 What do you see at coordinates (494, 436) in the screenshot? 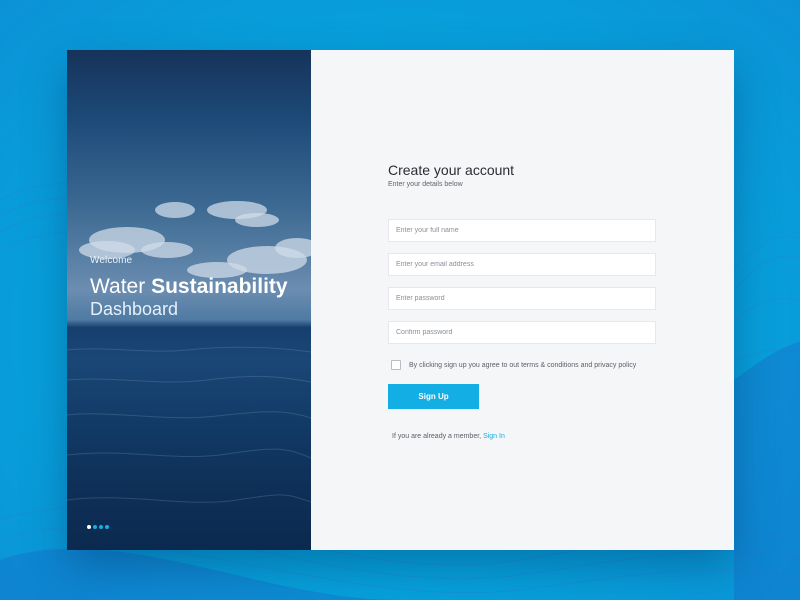
I see `sign-in-link: Sign In` at bounding box center [494, 436].